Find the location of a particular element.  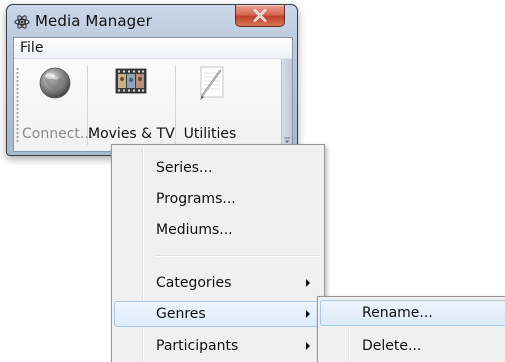

globe-icon is located at coordinates (55, 85).